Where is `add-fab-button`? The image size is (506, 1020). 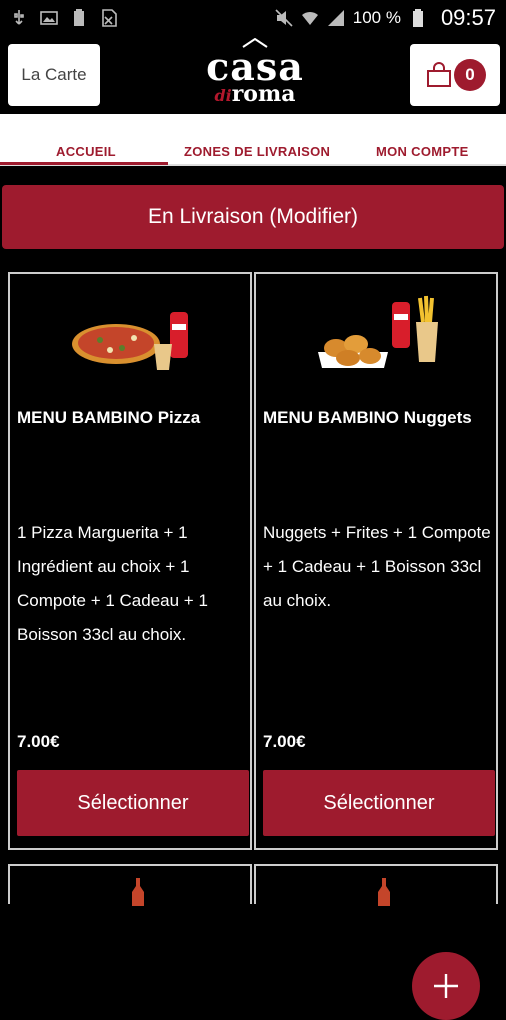
add-fab-button is located at coordinates (446, 986).